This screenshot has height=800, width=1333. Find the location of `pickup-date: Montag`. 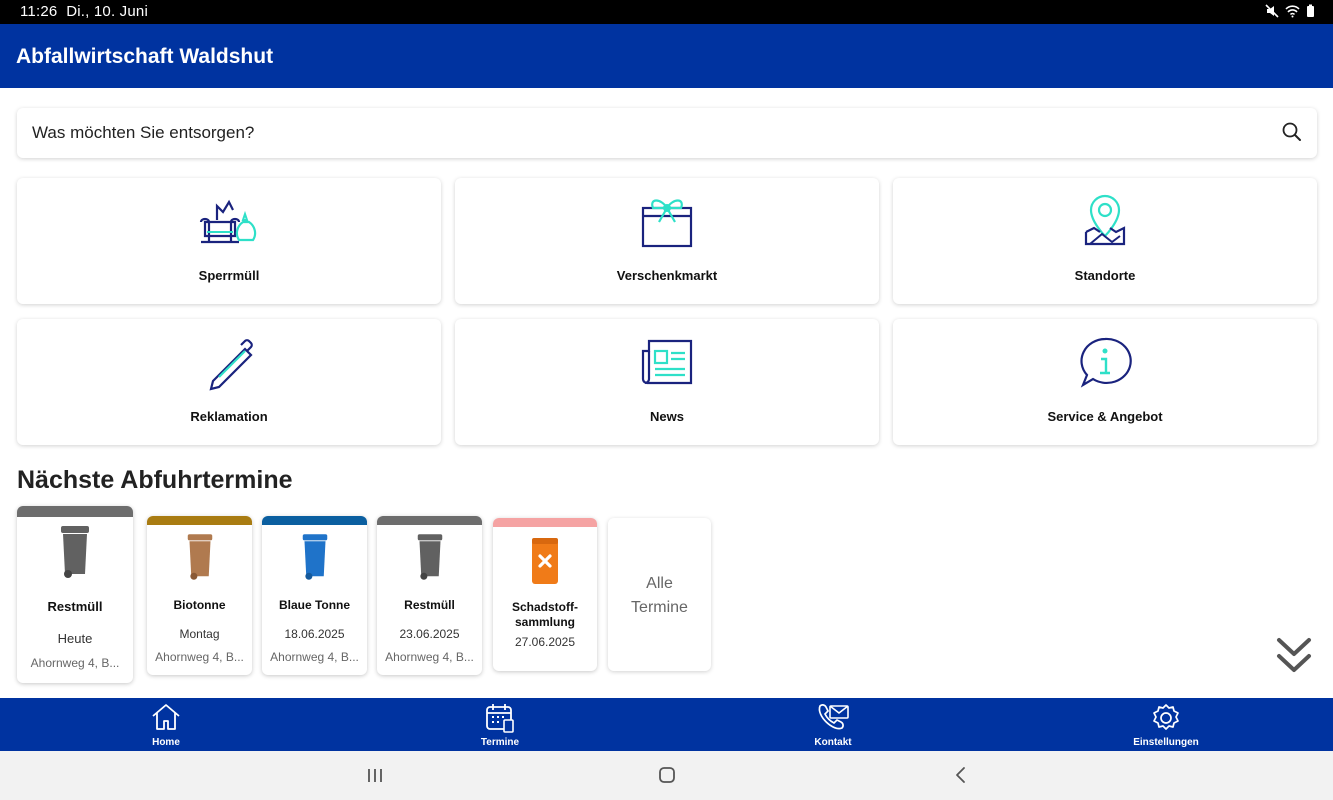

pickup-date: Montag is located at coordinates (199, 634).